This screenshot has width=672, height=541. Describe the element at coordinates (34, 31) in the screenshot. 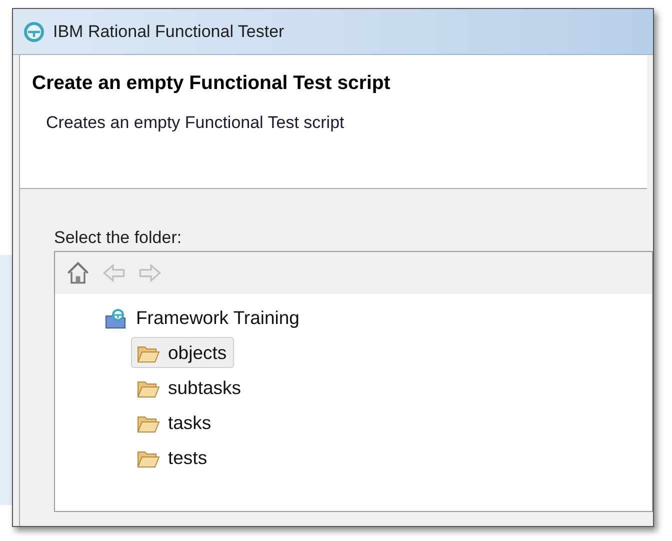

I see `app-icon` at that location.